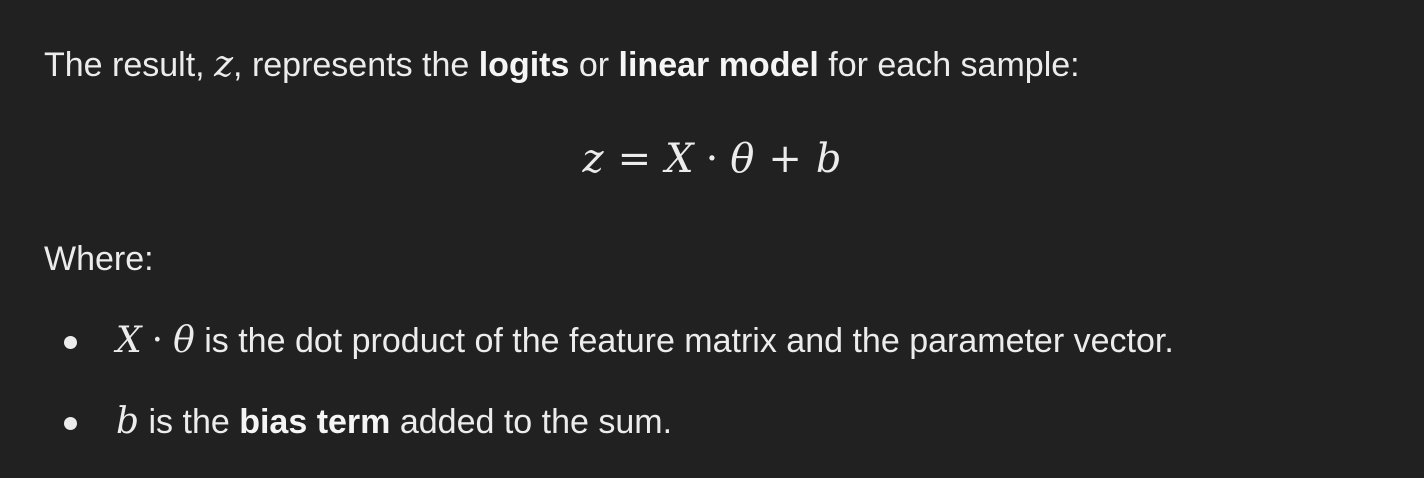 The width and height of the screenshot is (1424, 478). I want to click on list-item-text-after: added to the sum., so click(531, 422).